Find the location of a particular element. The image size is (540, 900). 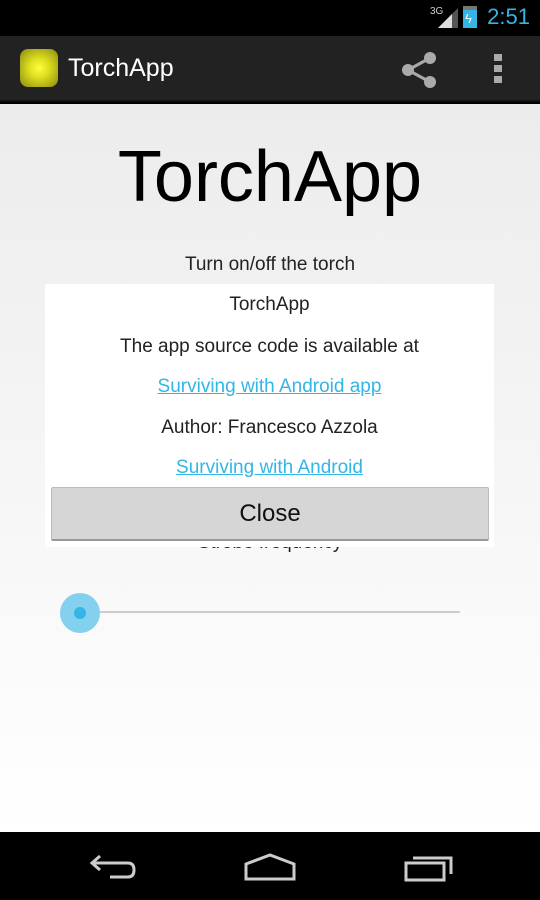

share-icon is located at coordinates (419, 70).